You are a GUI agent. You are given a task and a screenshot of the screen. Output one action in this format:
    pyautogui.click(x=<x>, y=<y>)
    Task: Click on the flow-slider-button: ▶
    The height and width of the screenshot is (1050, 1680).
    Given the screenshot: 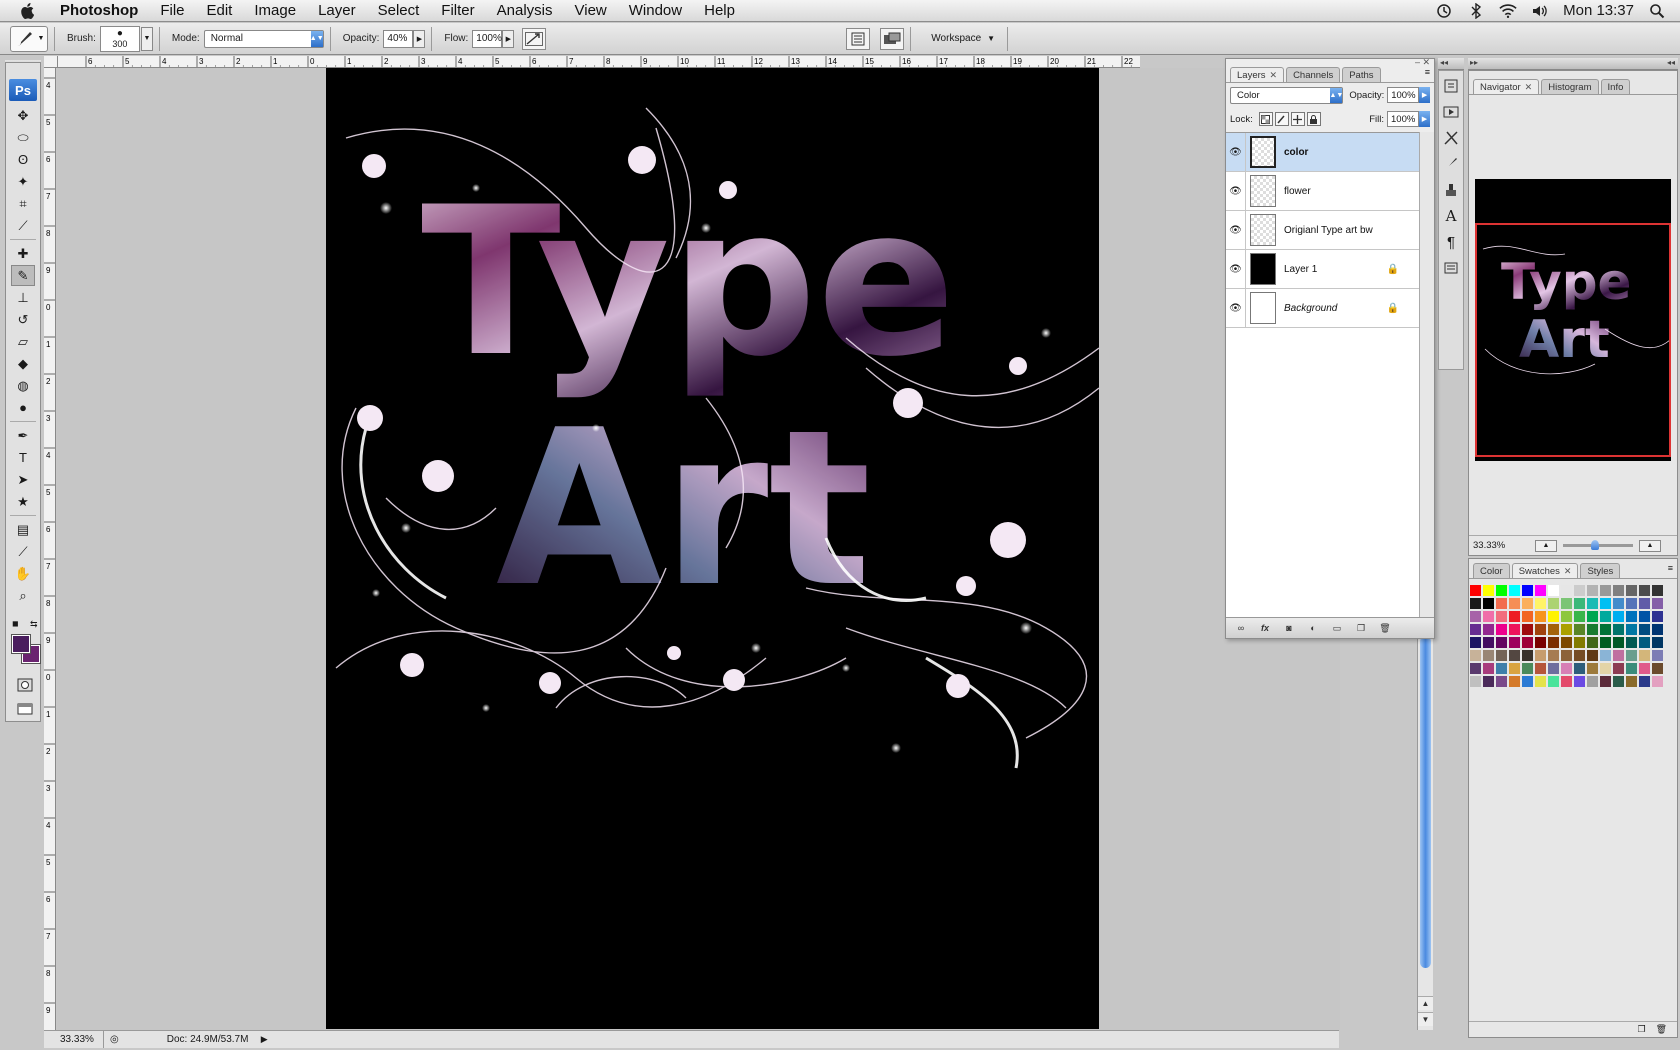 What is the action you would take?
    pyautogui.click(x=508, y=38)
    